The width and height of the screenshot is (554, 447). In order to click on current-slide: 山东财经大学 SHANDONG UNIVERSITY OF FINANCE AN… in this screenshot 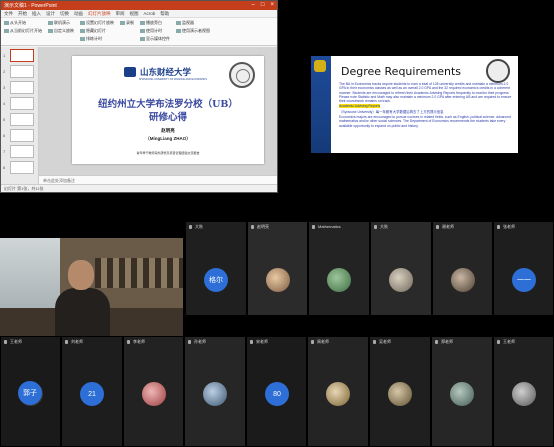, I will do `click(168, 110)`.